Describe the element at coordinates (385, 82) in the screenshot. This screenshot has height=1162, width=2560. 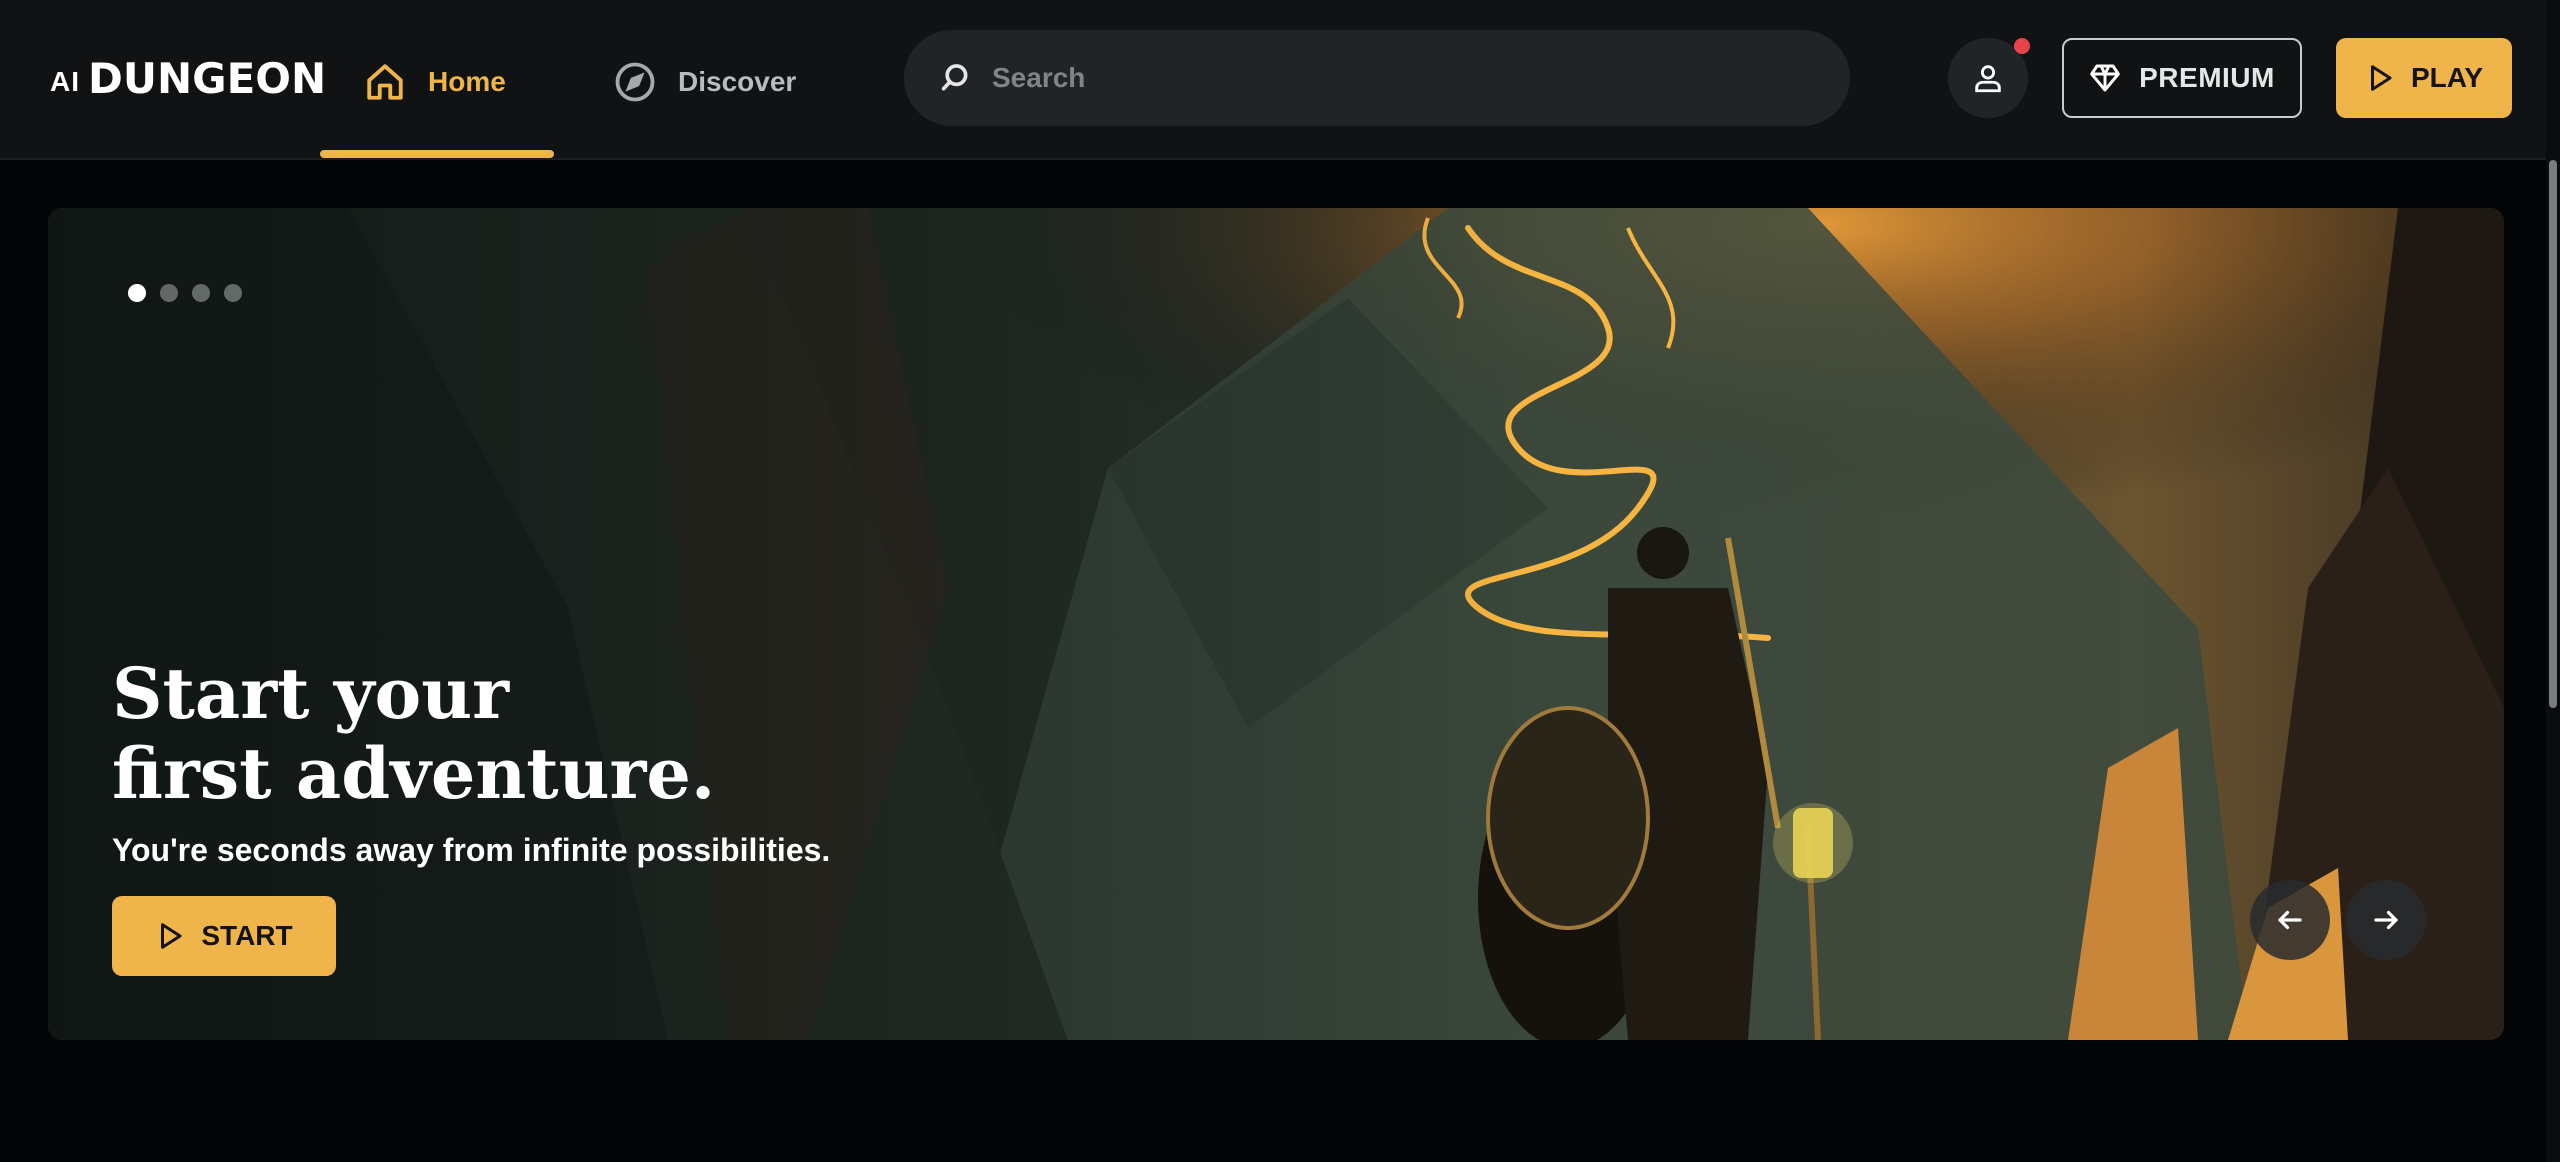
I see `home-icon` at that location.